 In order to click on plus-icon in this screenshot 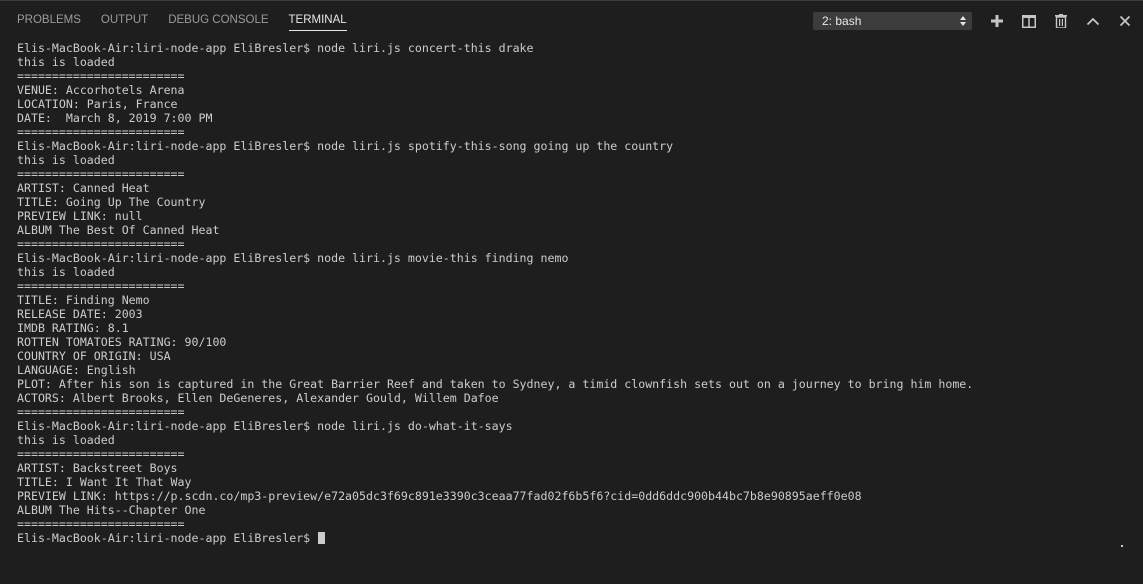, I will do `click(997, 21)`.